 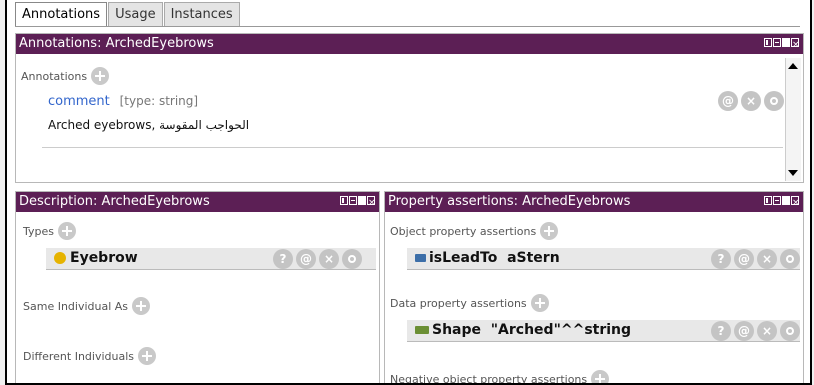 I want to click on types-section-header: Types, so click(x=49, y=231).